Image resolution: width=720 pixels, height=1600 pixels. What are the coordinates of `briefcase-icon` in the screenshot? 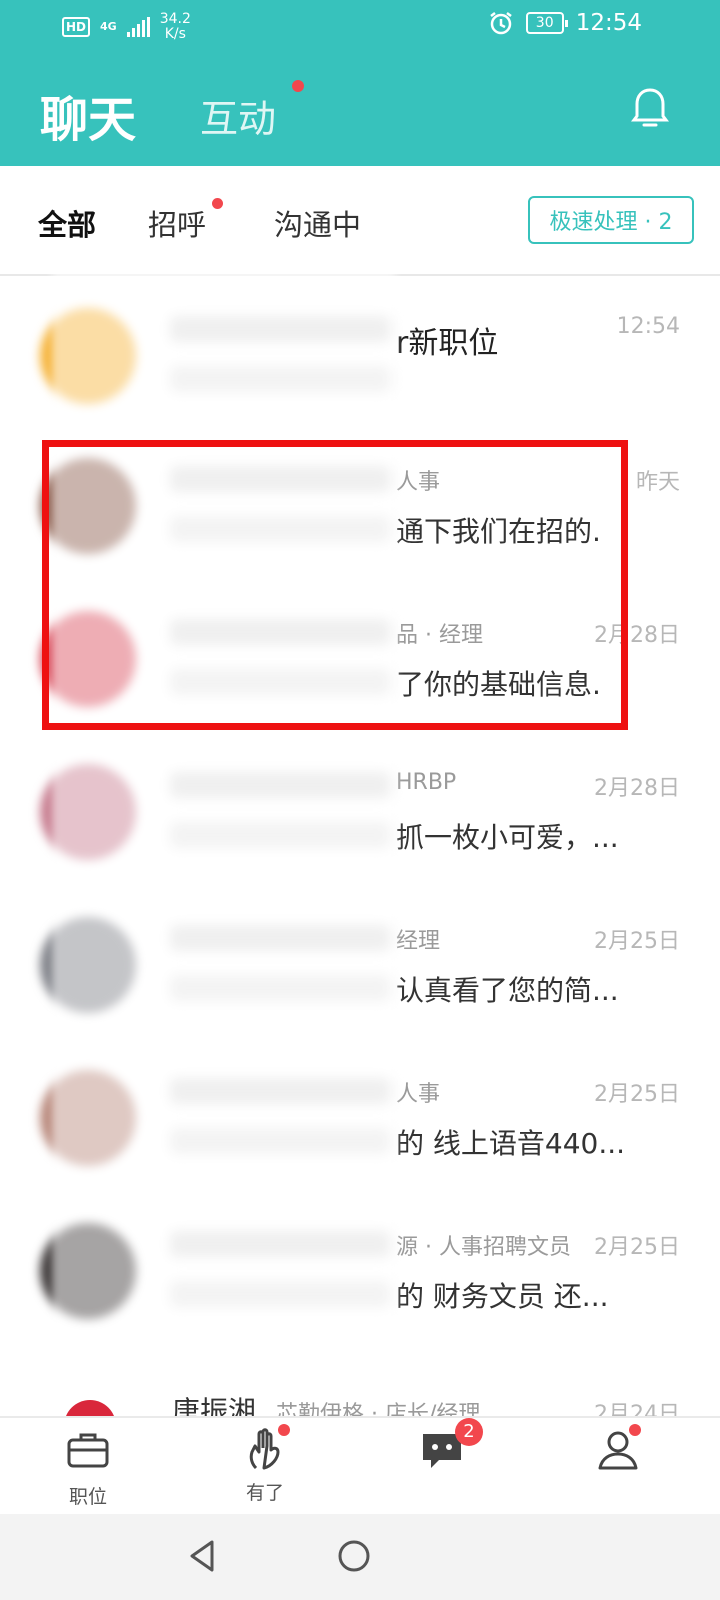 It's located at (88, 1450).